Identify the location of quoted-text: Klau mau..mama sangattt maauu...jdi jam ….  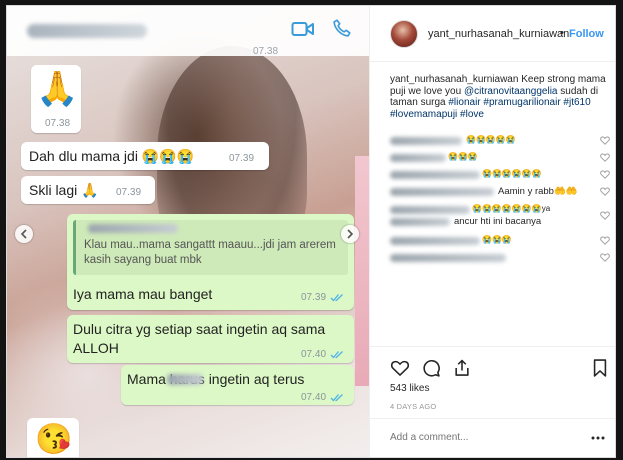
(210, 252).